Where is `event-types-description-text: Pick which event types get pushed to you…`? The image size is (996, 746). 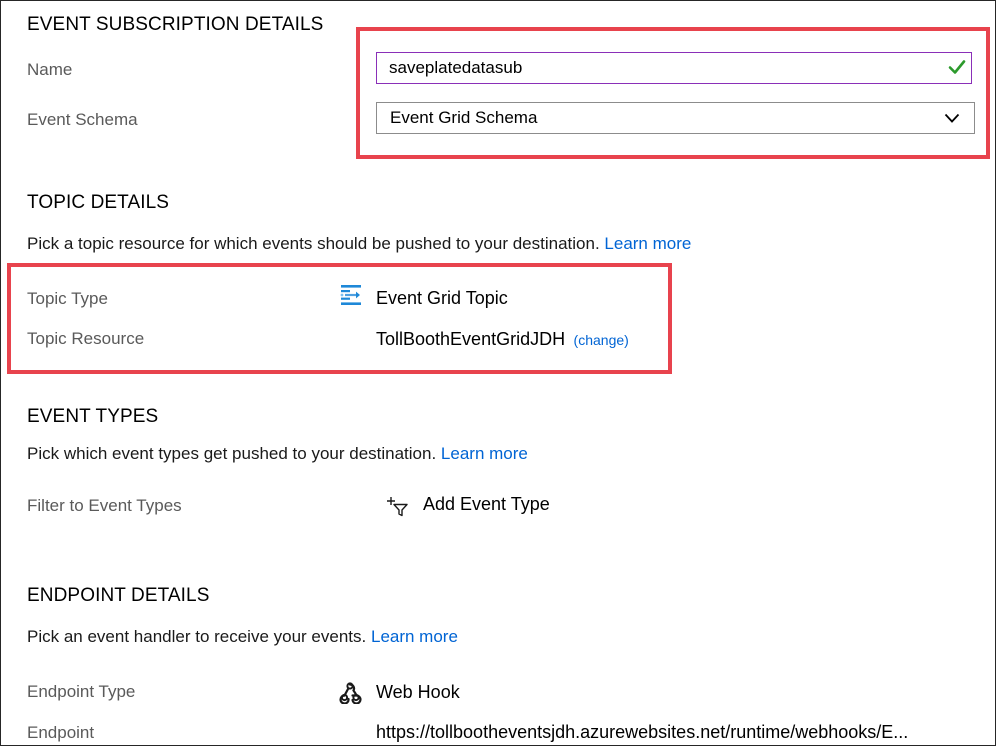 event-types-description-text: Pick which event types get pushed to you… is located at coordinates (232, 453).